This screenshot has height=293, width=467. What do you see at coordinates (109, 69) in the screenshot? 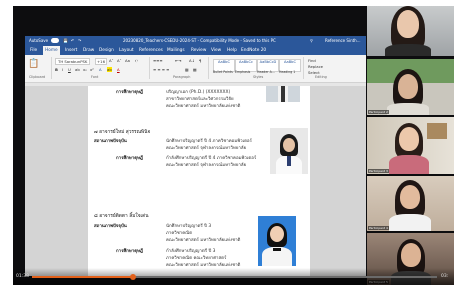
I see `highlight-icon: ab` at bounding box center [109, 69].